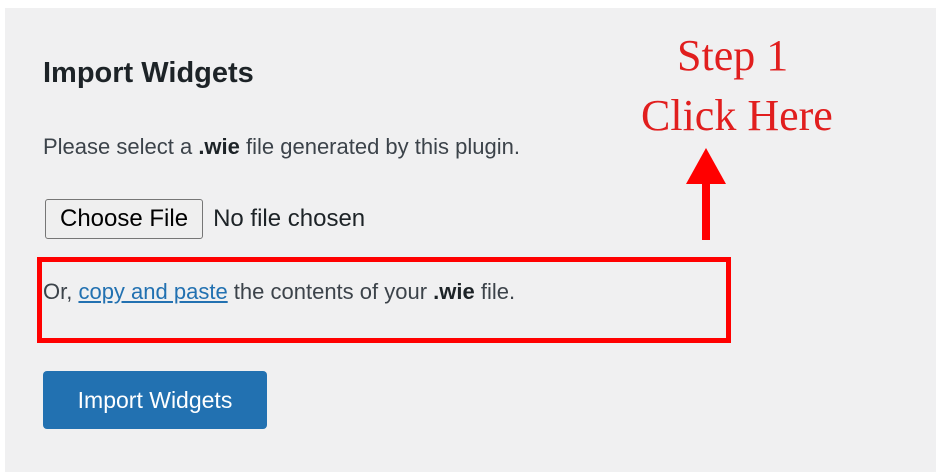  What do you see at coordinates (124, 219) in the screenshot?
I see `choose-file-button: Choose File` at bounding box center [124, 219].